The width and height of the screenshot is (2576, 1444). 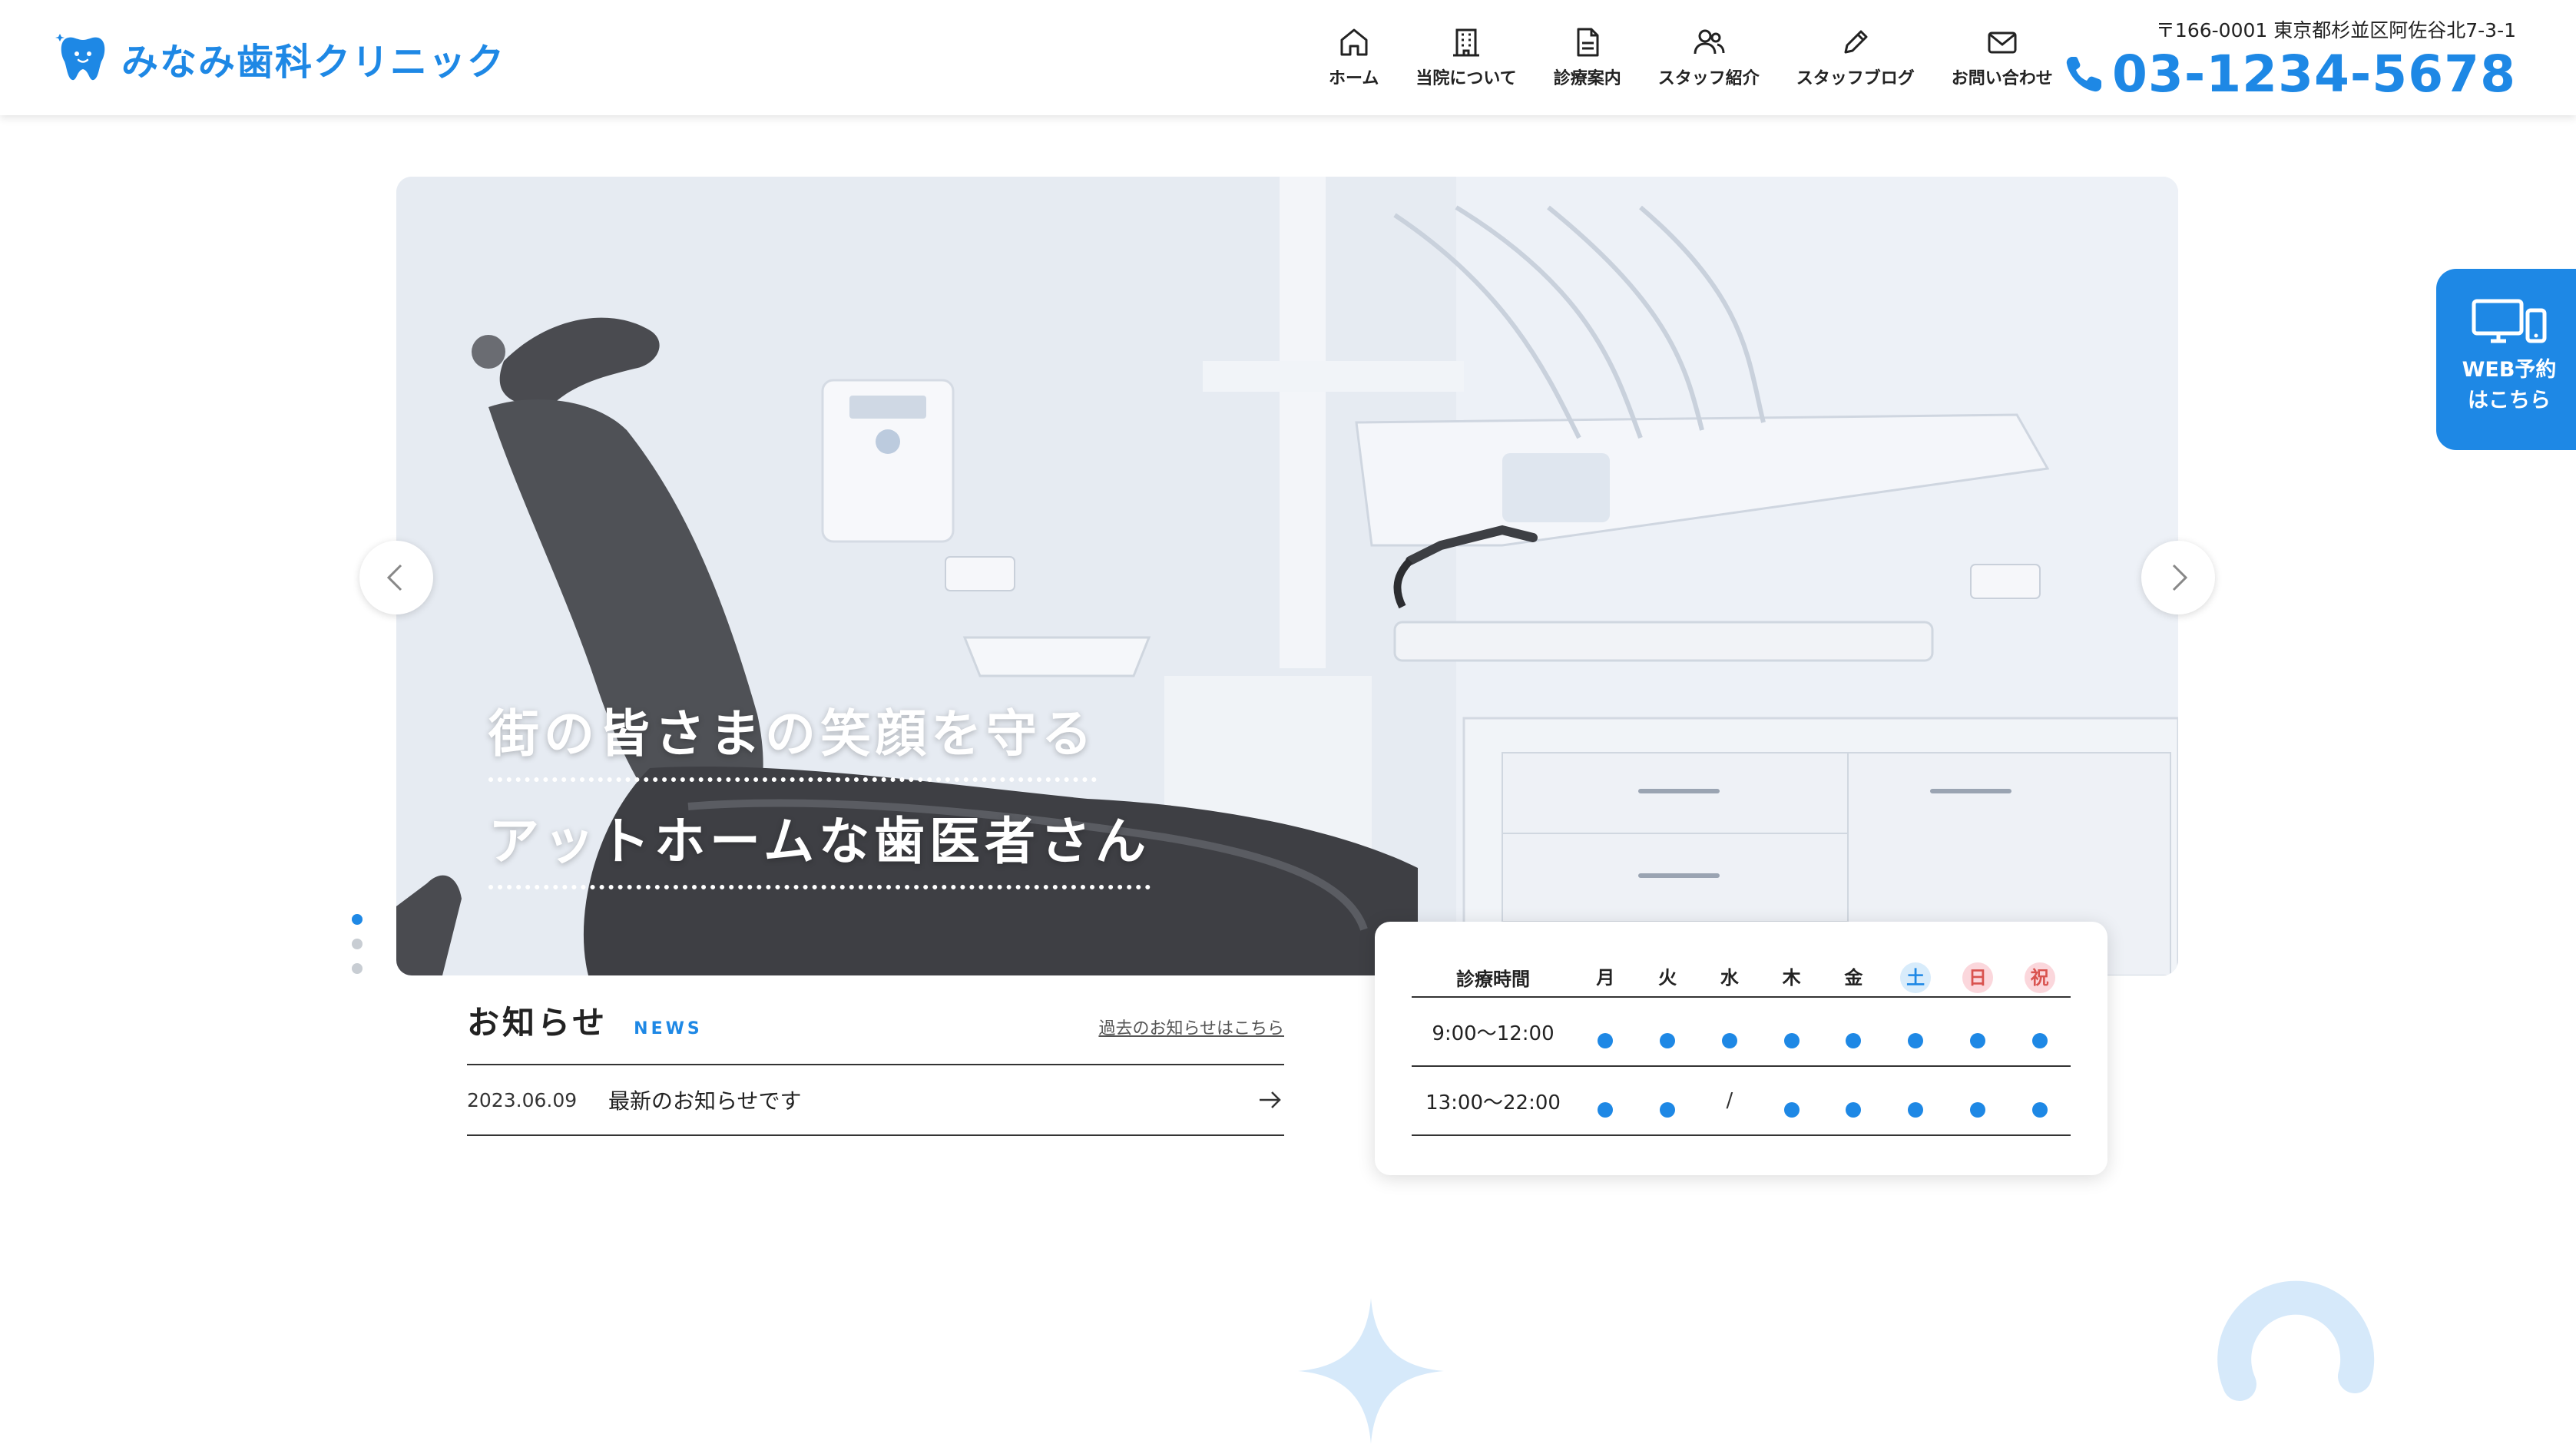 What do you see at coordinates (357, 951) in the screenshot?
I see `slider-dots` at bounding box center [357, 951].